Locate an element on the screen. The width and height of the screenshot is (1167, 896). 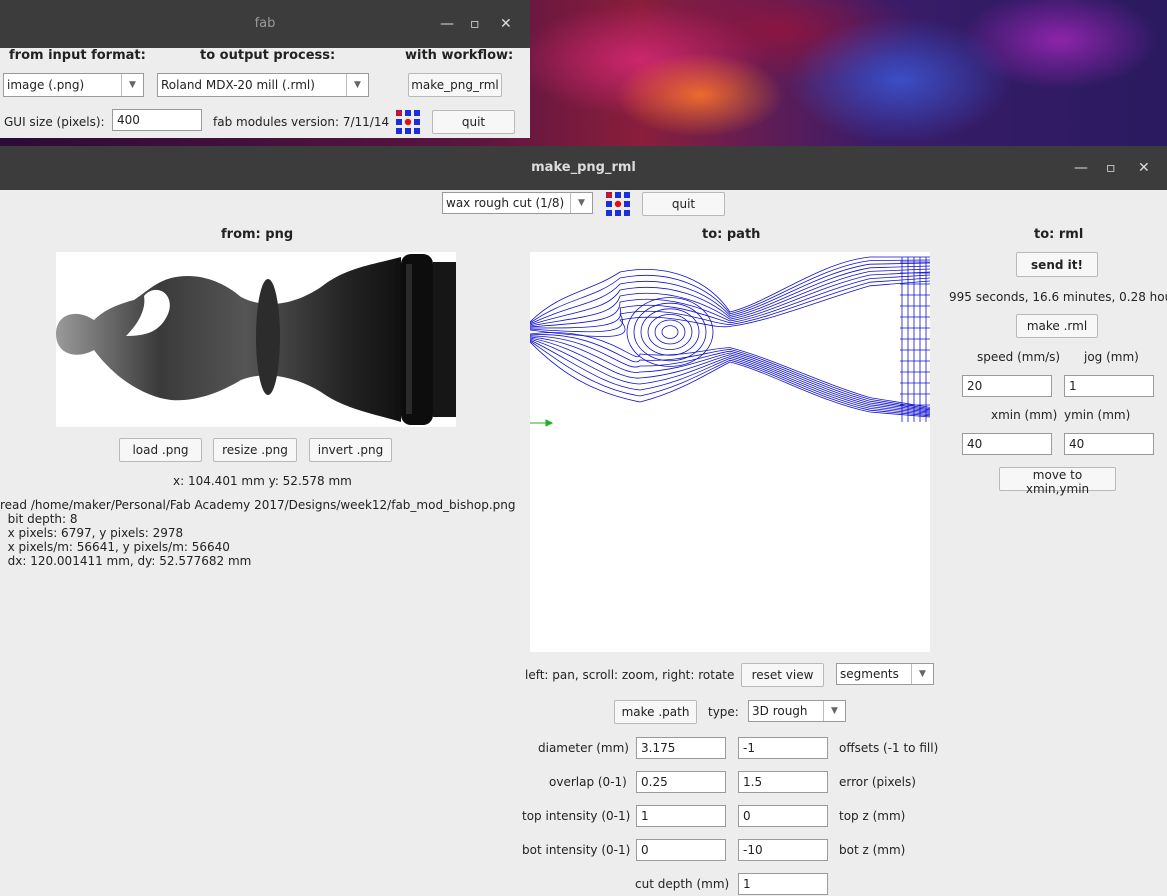
invert-png-button: invert .png is located at coordinates (350, 450).